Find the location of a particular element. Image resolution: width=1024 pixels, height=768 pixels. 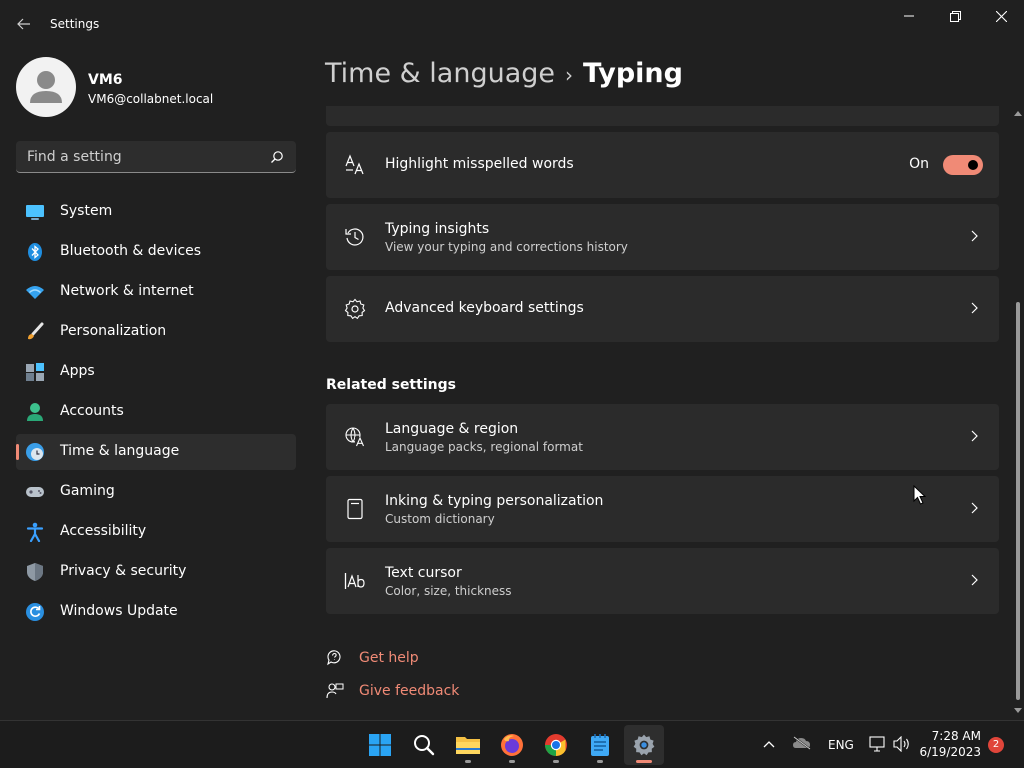

minimize-icon is located at coordinates (909, 16).